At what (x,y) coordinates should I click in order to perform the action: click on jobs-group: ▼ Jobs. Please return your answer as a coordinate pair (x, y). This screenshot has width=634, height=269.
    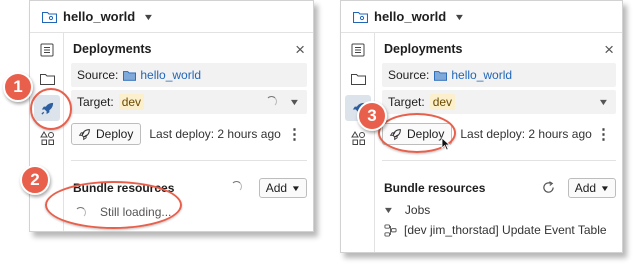
    Looking at the image, I should click on (406, 210).